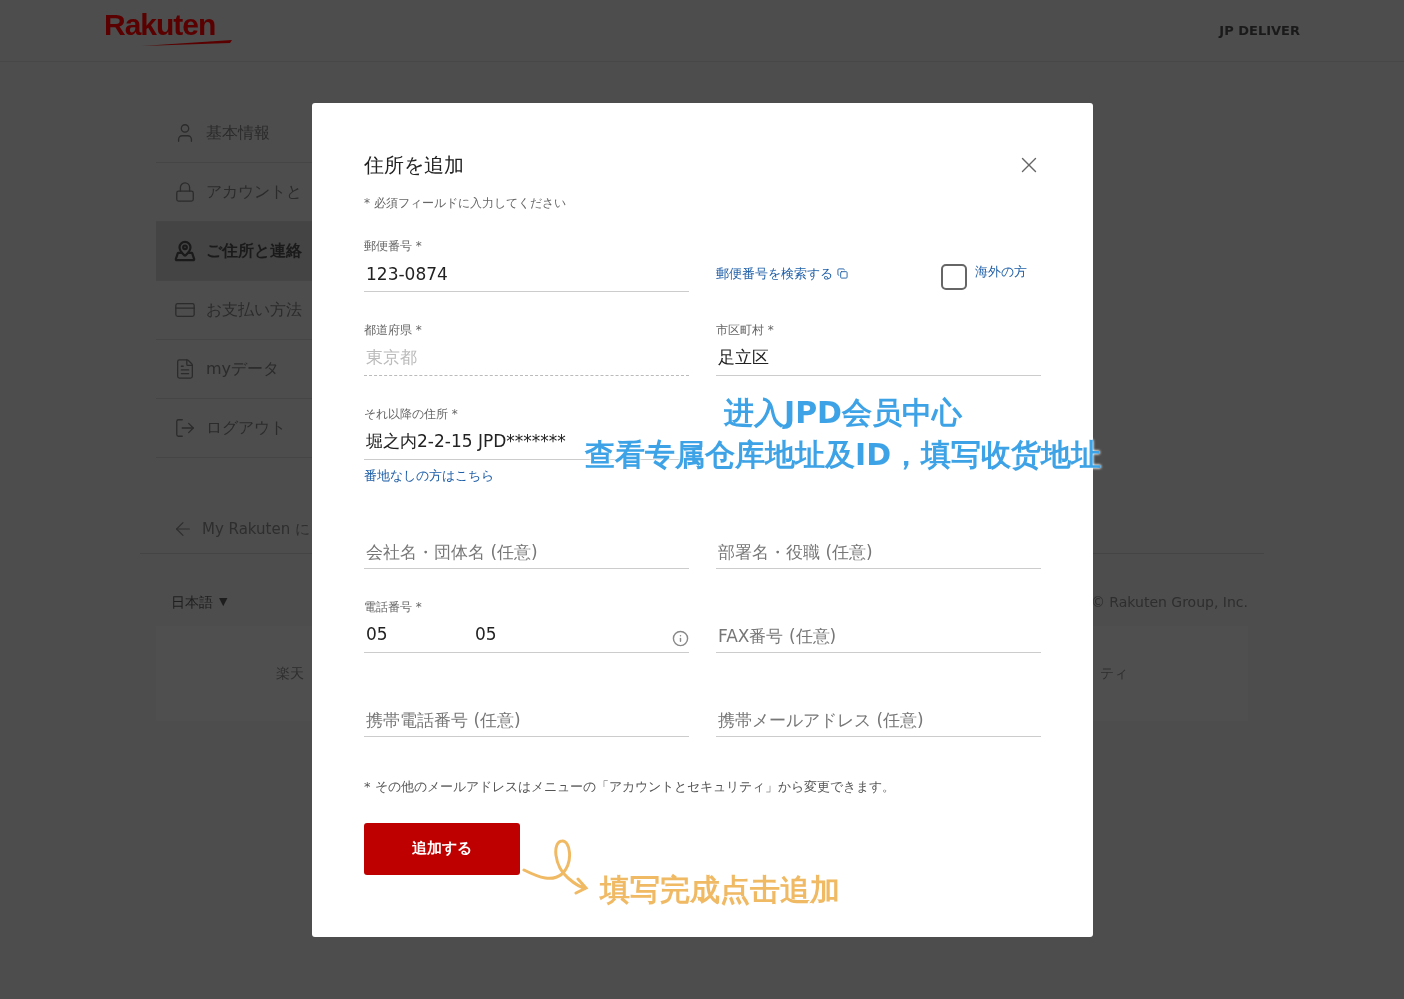  Describe the element at coordinates (414, 165) in the screenshot. I see `dialog-title: 住所を追加` at that location.